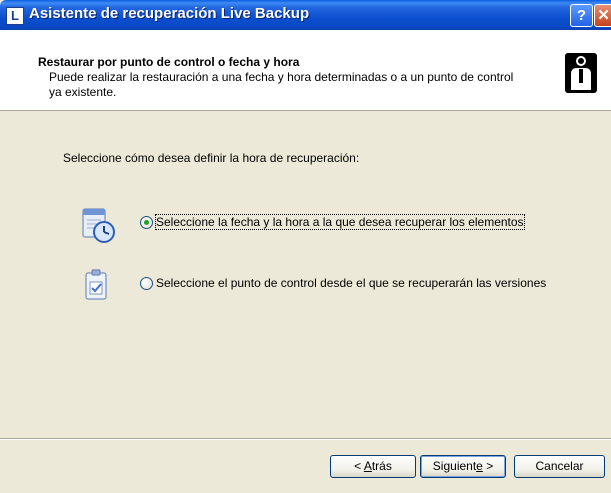 This screenshot has width=611, height=493. I want to click on calendar-clock-icon, so click(98, 225).